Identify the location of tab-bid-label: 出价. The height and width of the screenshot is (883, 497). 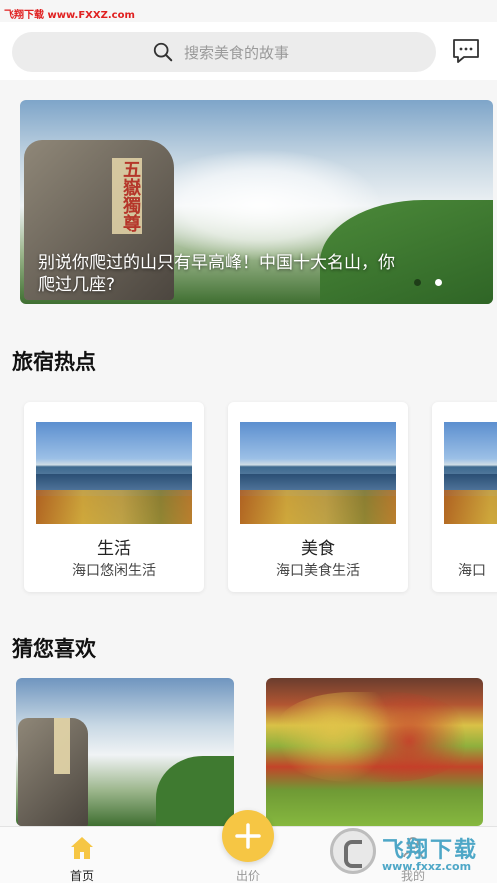
(247, 876).